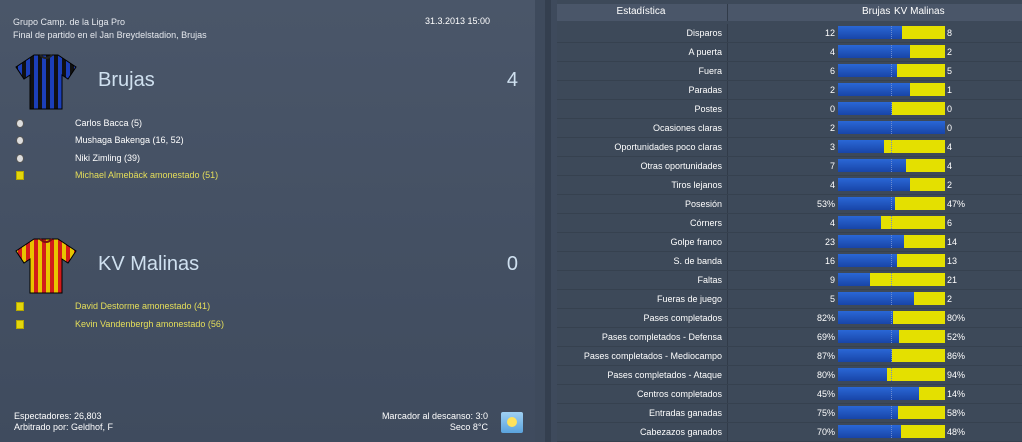 This screenshot has height=442, width=1022. What do you see at coordinates (704, 33) in the screenshot?
I see `stat-label: Disparos` at bounding box center [704, 33].